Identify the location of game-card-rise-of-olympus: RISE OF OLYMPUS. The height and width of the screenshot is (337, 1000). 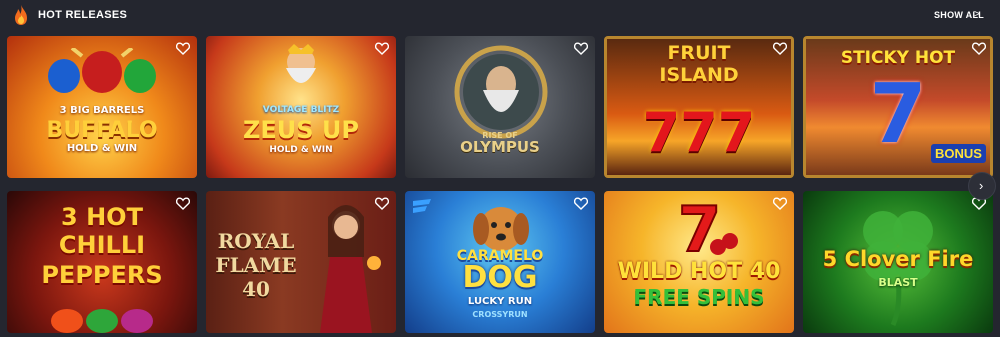
(500, 107).